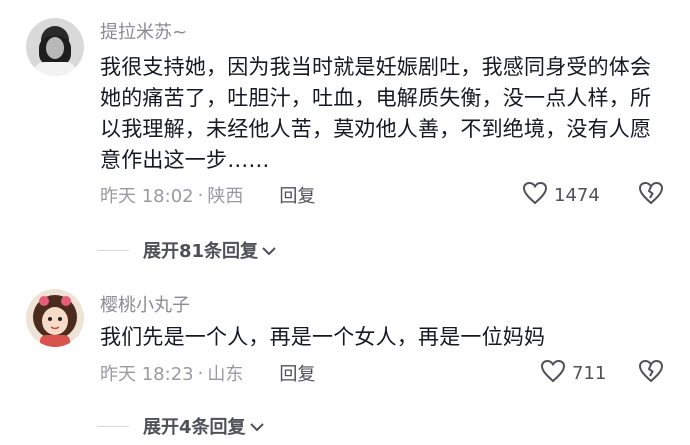 The image size is (690, 445). Describe the element at coordinates (143, 31) in the screenshot. I see `comment-username: 提拉米苏~` at that location.